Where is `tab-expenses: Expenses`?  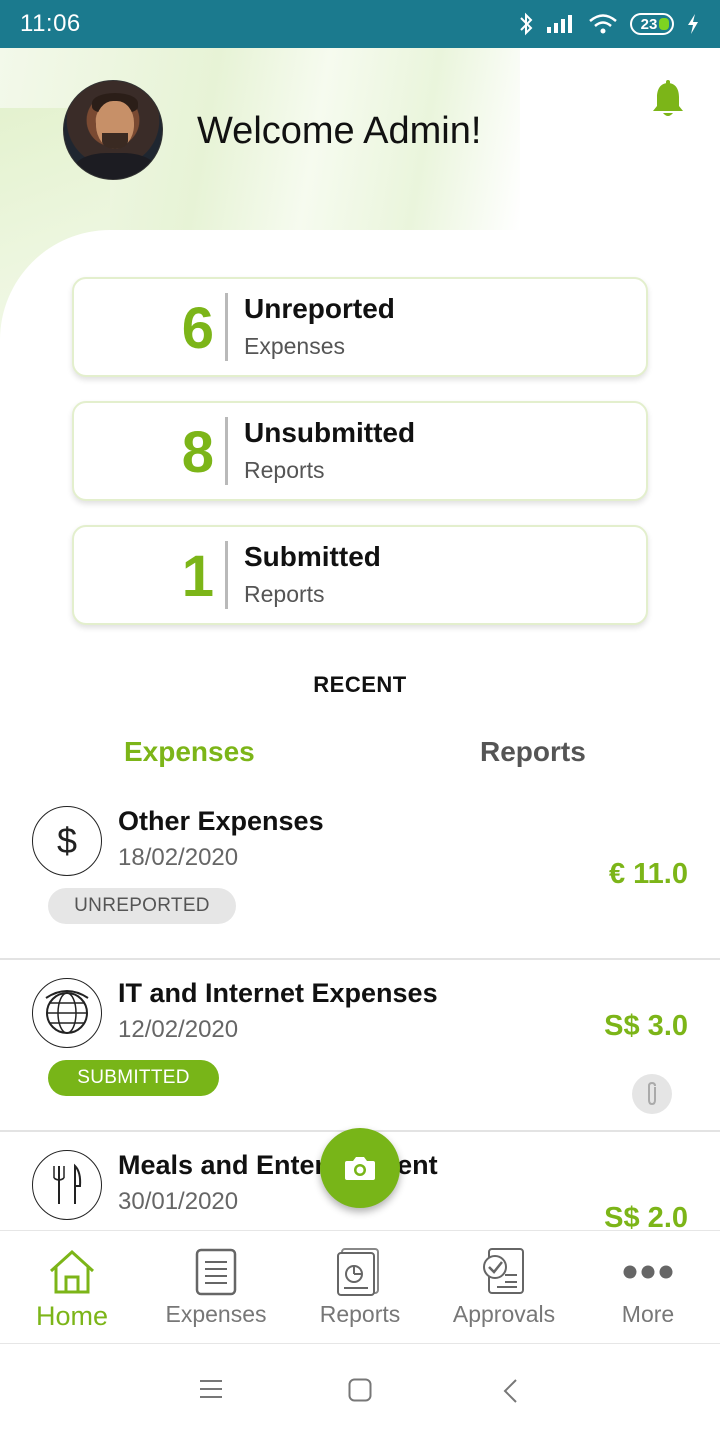
tab-expenses: Expenses is located at coordinates (189, 752).